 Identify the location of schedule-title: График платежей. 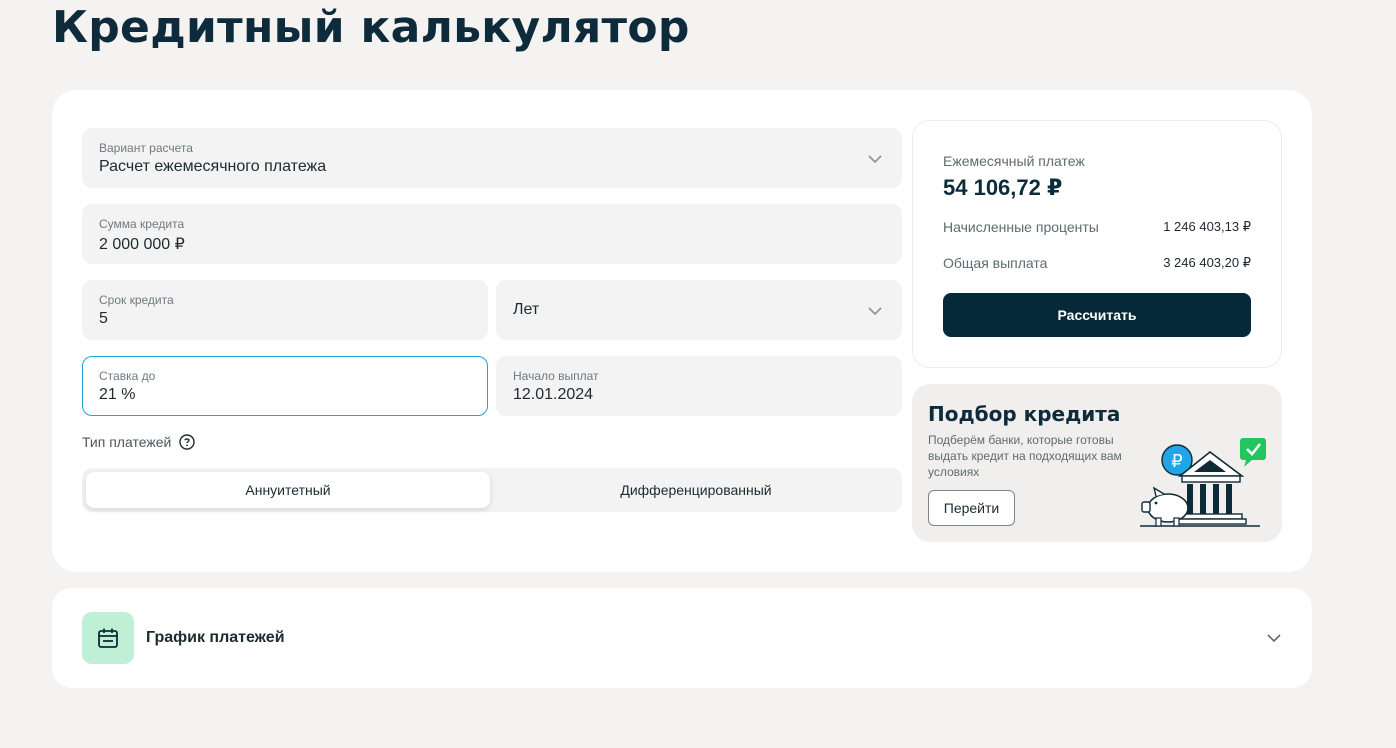
(215, 637).